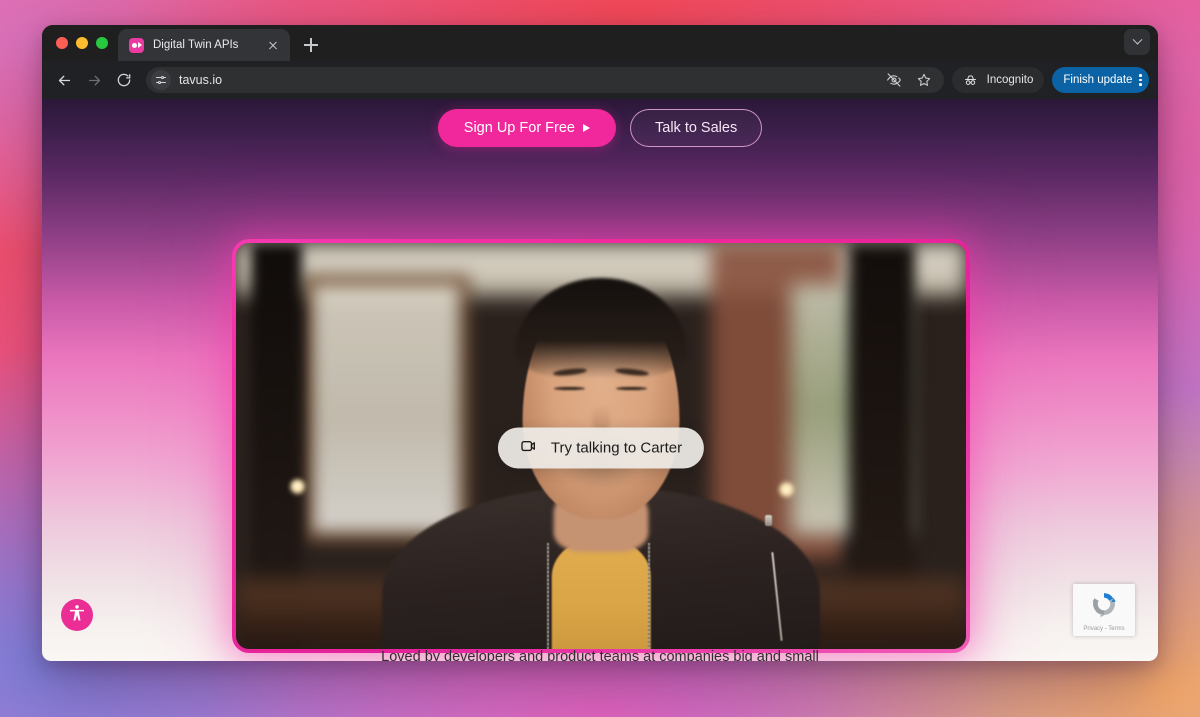 This screenshot has width=1200, height=717. I want to click on accessibility-widget-button, so click(77, 615).